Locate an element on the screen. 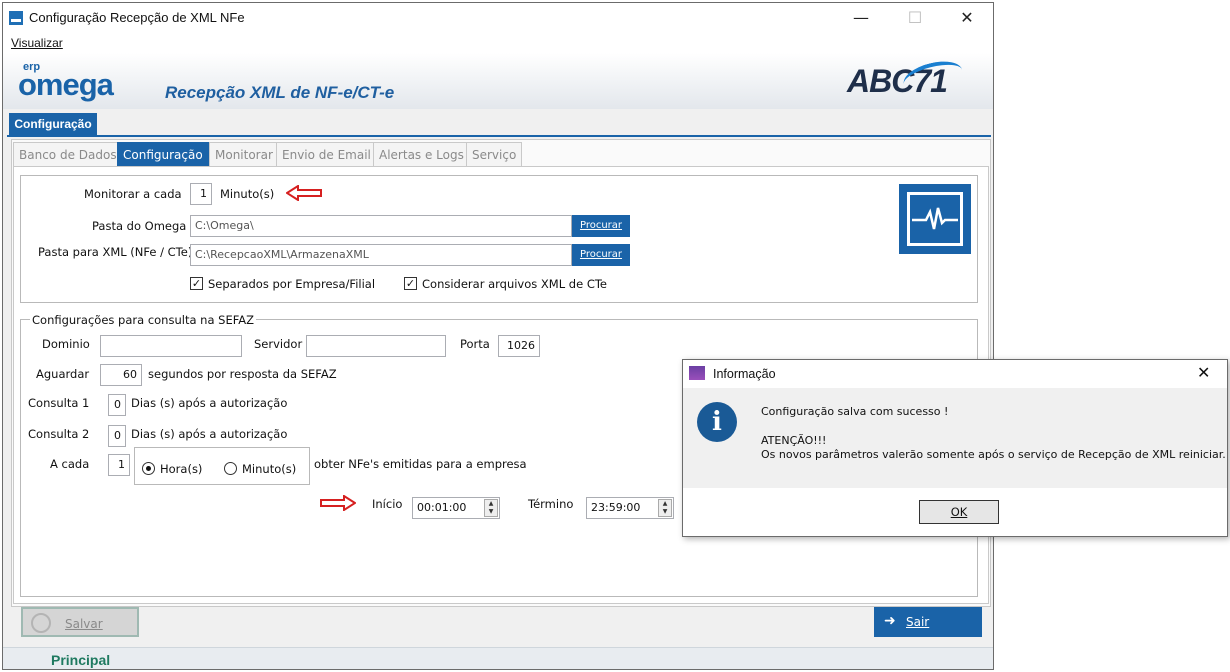 The height and width of the screenshot is (672, 1230). termino-label: Término is located at coordinates (551, 504).